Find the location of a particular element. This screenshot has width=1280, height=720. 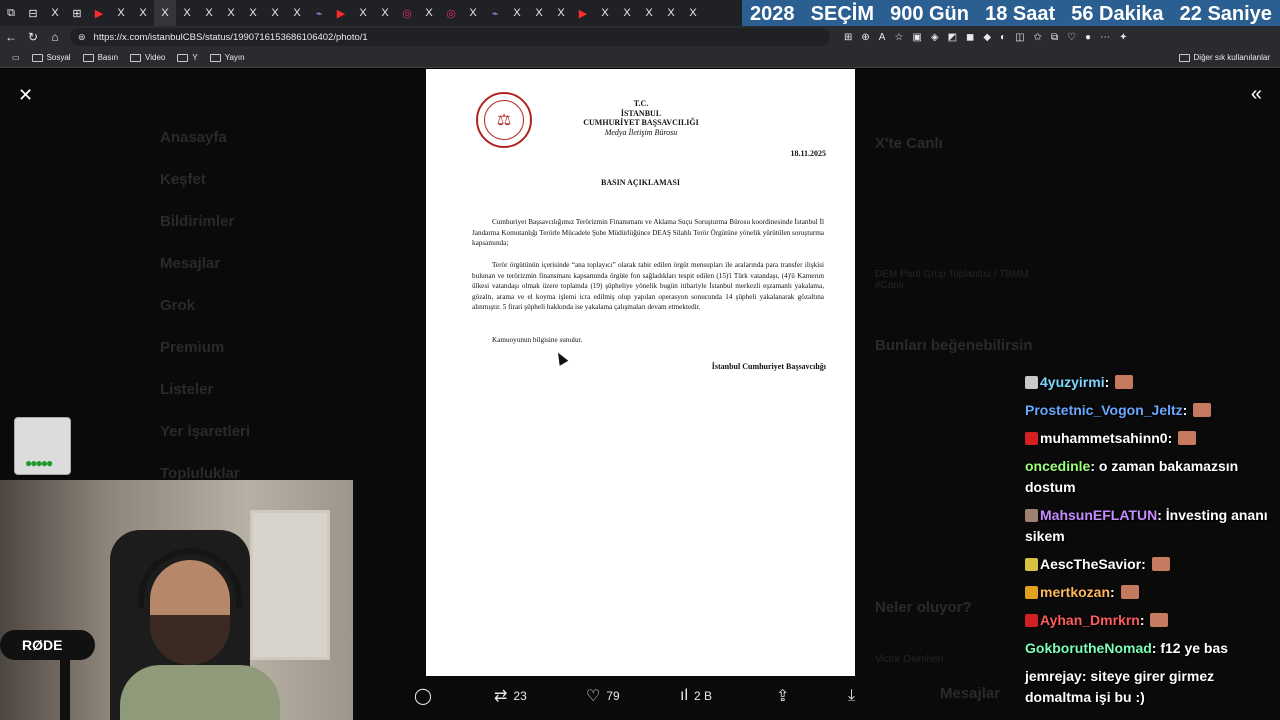

extension-icon: ◼ is located at coordinates (970, 37).